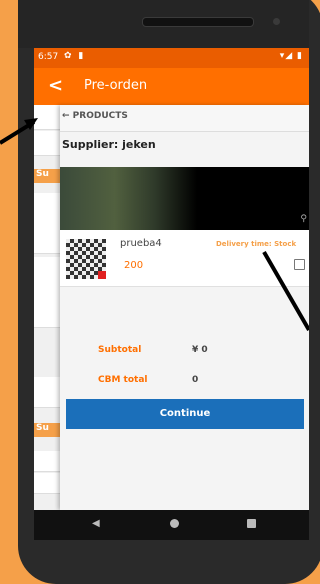 This screenshot has height=584, width=320. I want to click on annotation-arrow-right, so click(285, 291).